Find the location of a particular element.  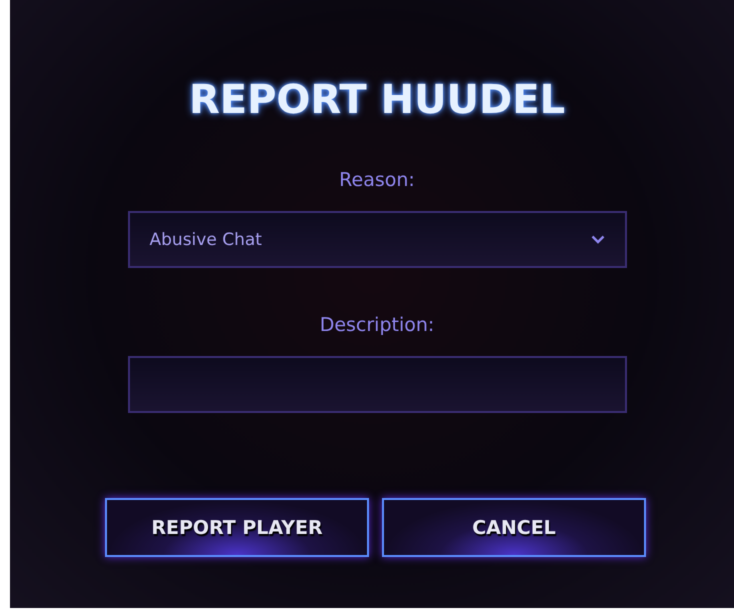

field-label: Description: is located at coordinates (377, 325).